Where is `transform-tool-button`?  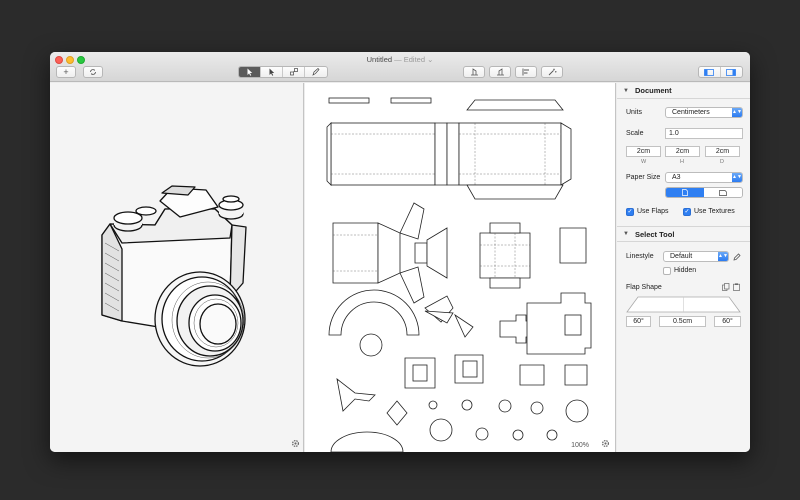 transform-tool-button is located at coordinates (294, 72).